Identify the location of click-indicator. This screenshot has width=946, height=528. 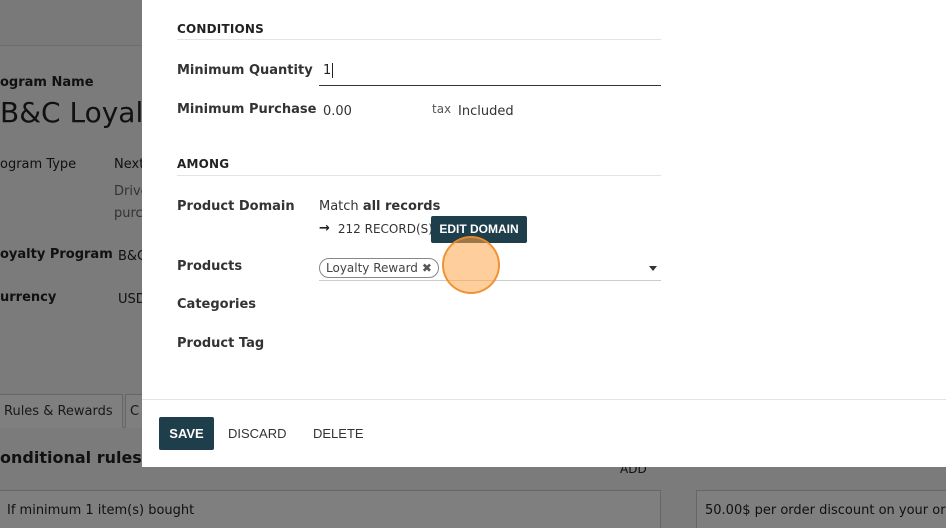
(471, 265).